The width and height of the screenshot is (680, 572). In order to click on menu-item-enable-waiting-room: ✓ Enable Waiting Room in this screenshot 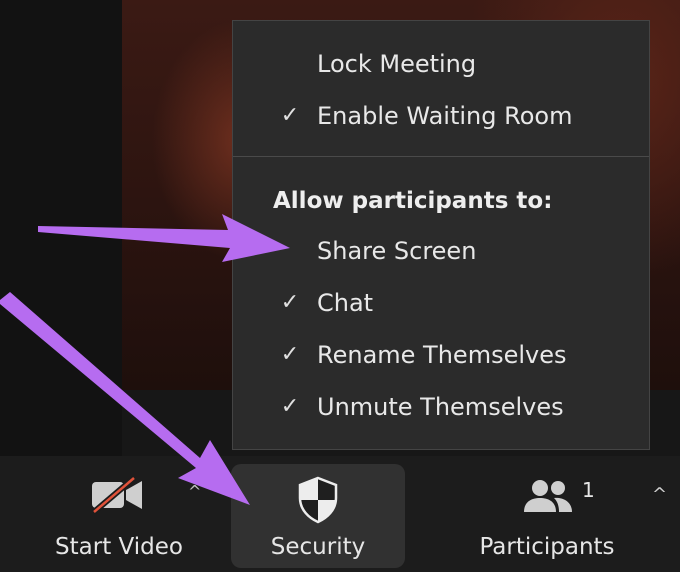, I will do `click(441, 116)`.